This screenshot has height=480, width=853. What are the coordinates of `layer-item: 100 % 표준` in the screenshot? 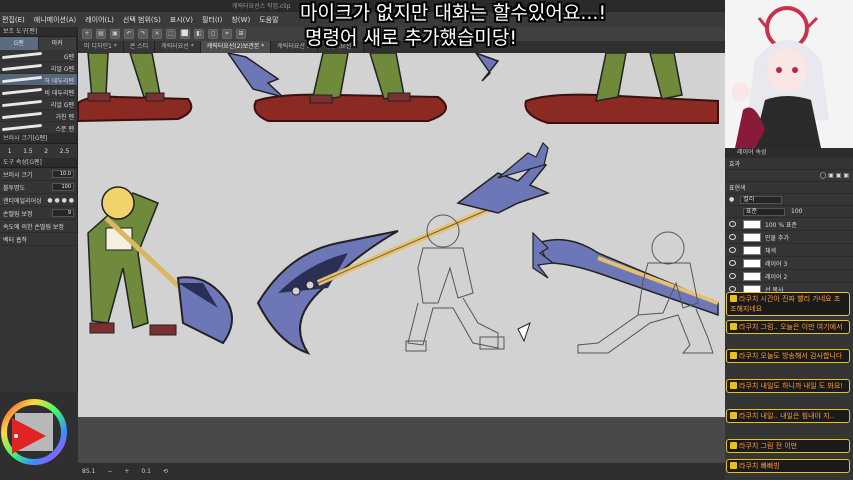 It's located at (789, 224).